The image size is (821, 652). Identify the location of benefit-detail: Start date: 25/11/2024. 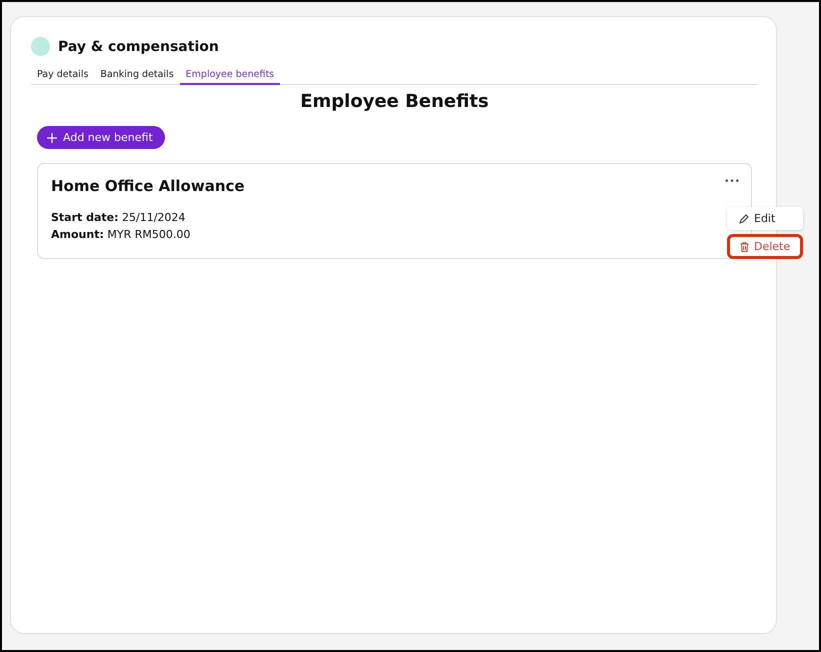
(118, 218).